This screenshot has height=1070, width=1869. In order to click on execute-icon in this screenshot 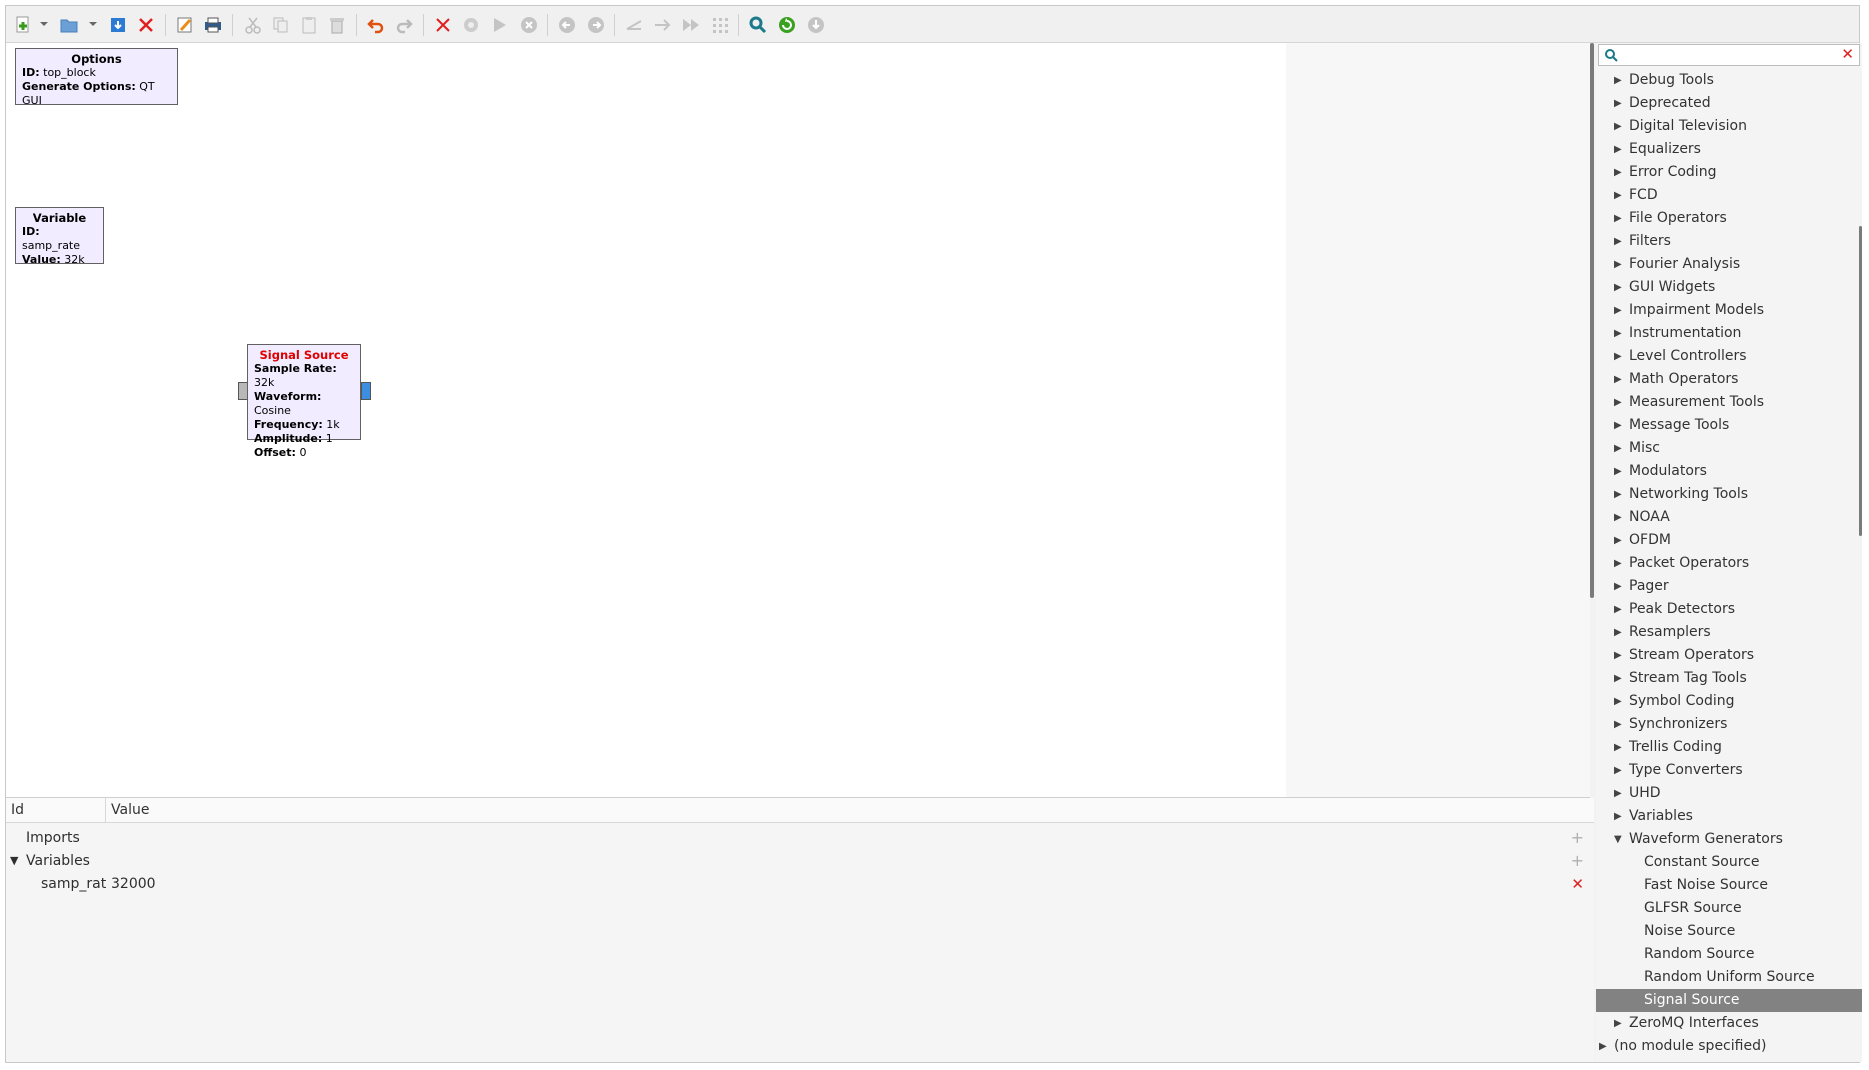, I will do `click(691, 25)`.